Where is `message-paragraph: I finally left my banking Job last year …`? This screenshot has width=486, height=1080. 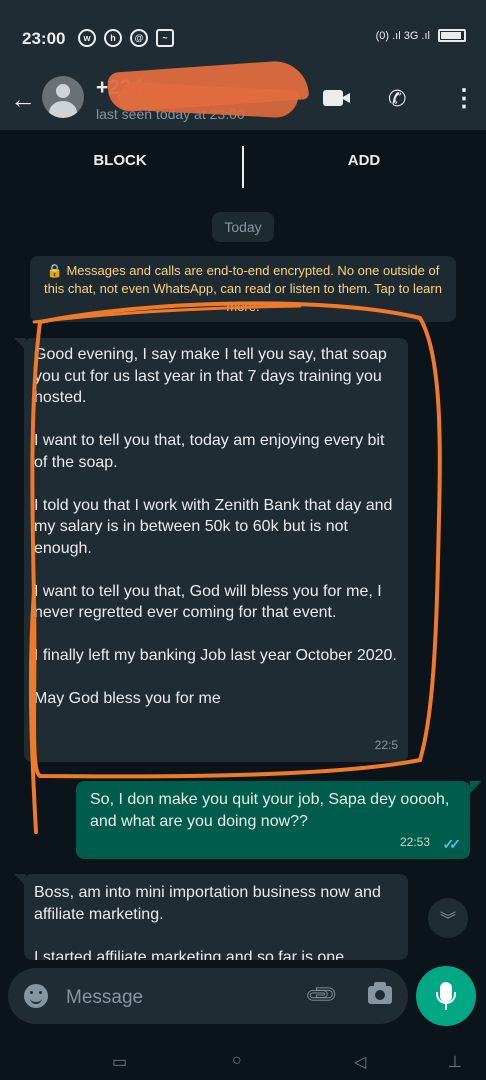 message-paragraph: I finally left my banking Job last year … is located at coordinates (215, 655).